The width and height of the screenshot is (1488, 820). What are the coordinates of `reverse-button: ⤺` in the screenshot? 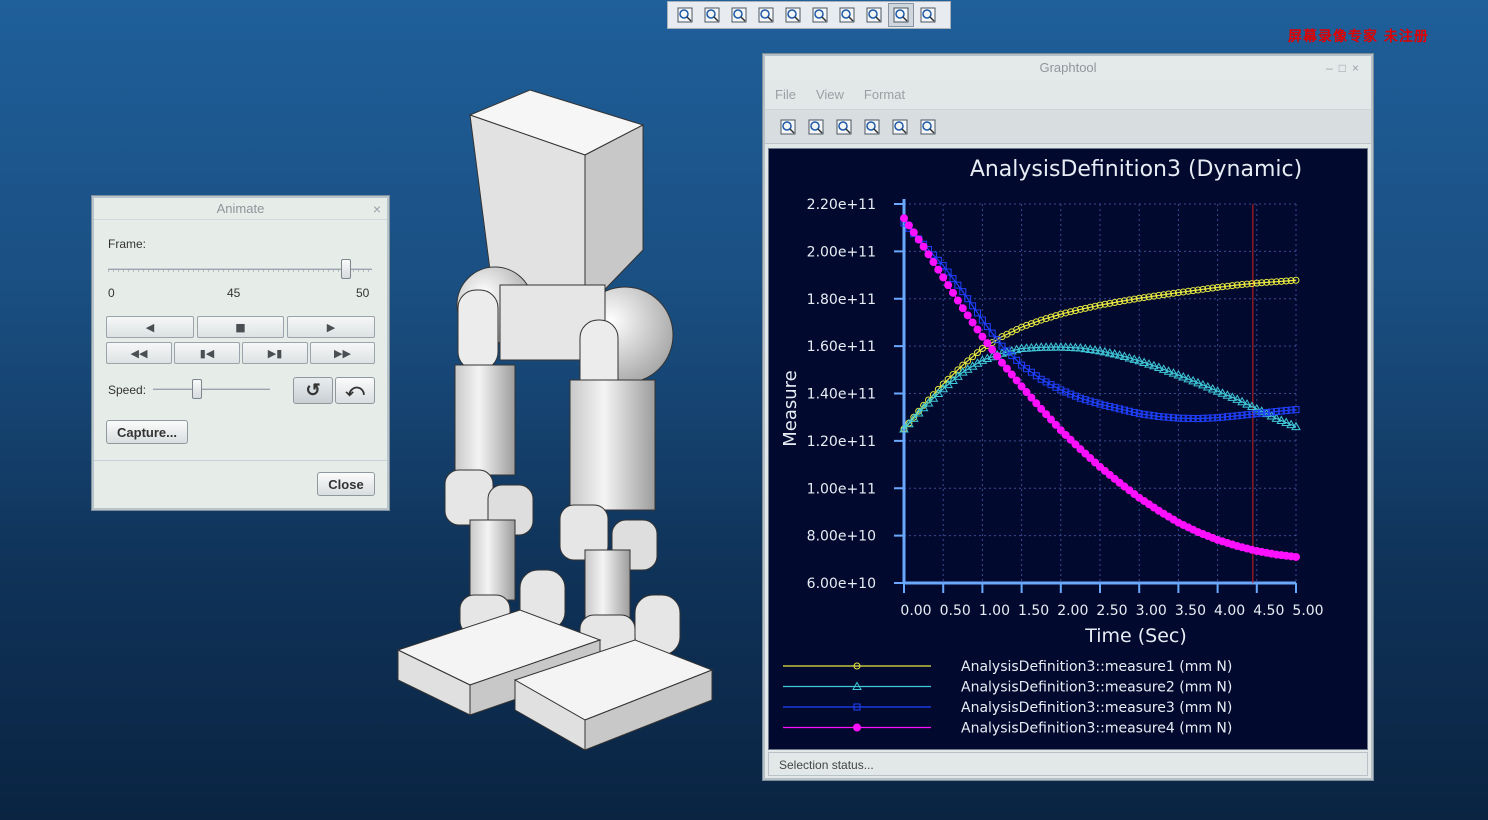 It's located at (355, 390).